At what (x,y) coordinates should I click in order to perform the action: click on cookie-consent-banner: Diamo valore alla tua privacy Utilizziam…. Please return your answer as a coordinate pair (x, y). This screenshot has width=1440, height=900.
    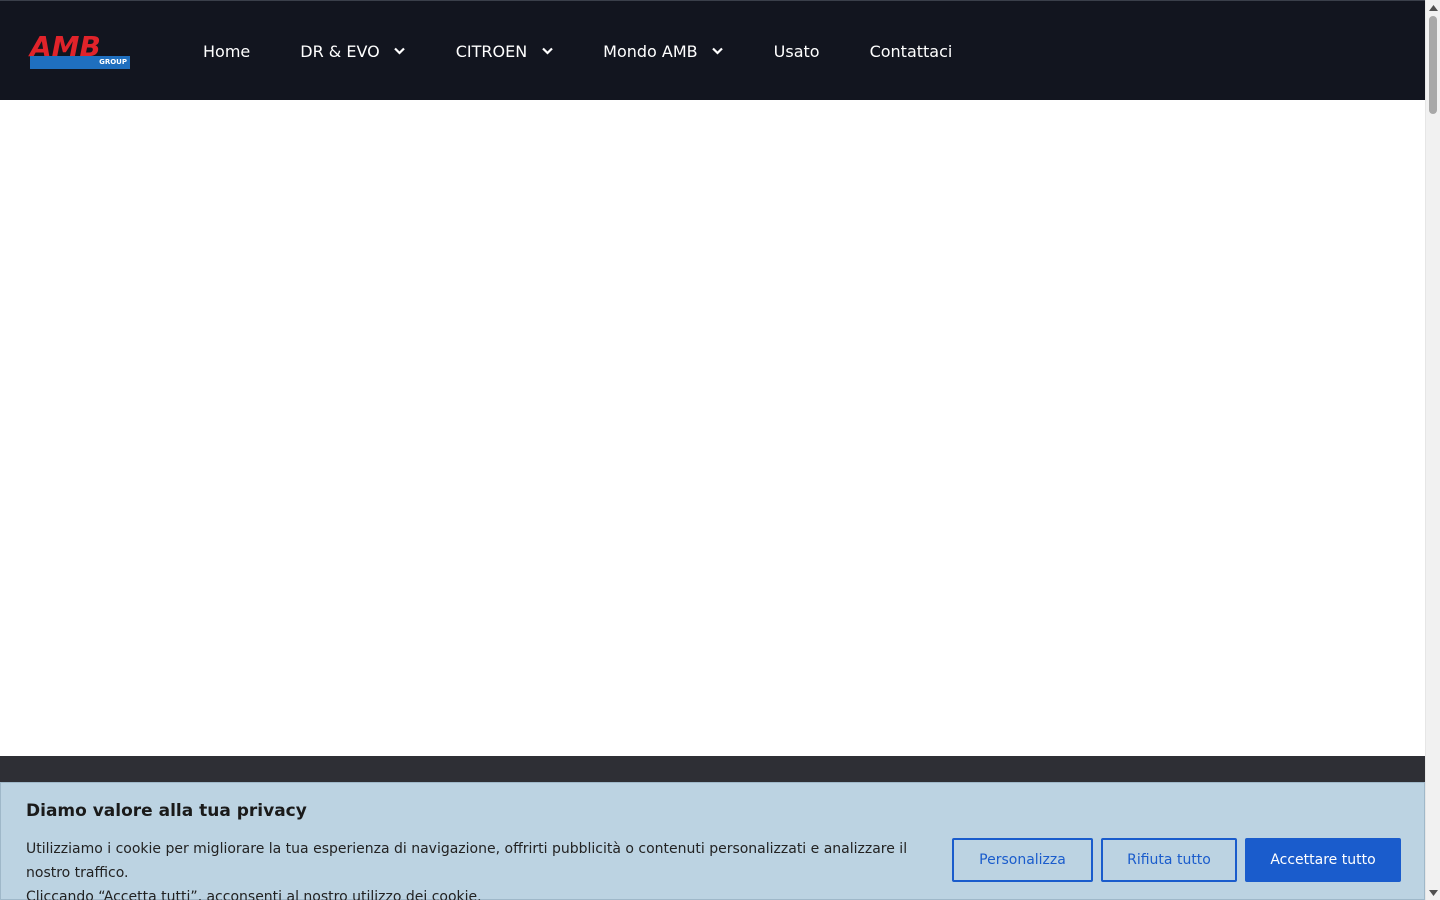
    Looking at the image, I should click on (712, 841).